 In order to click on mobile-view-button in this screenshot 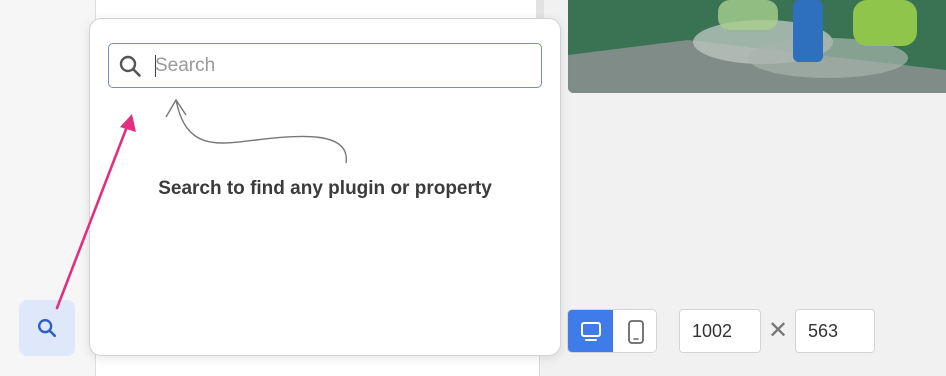, I will do `click(634, 331)`.